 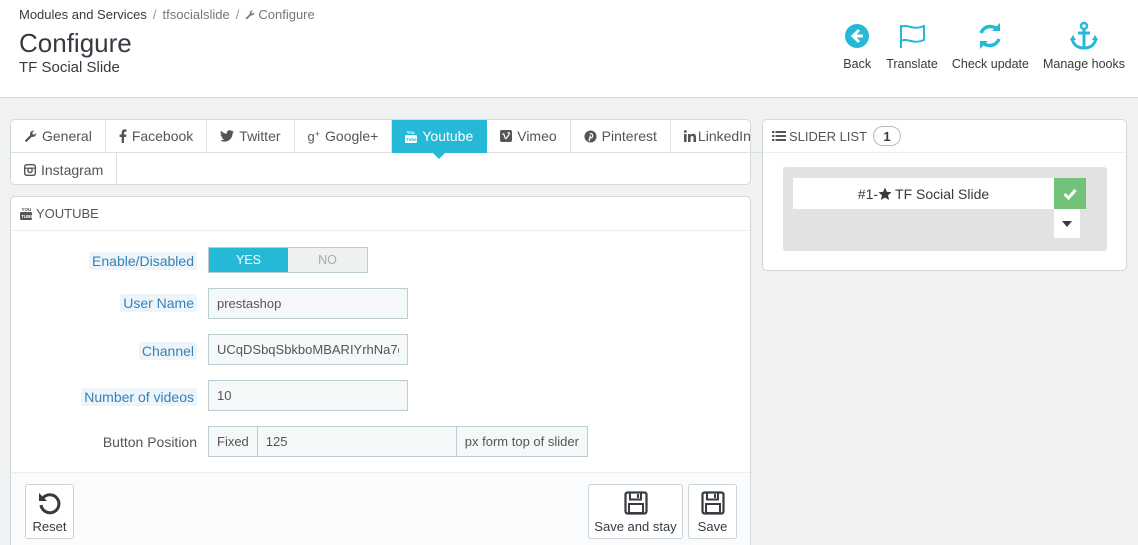 I want to click on tab-twitter-label: Twitter, so click(x=260, y=136).